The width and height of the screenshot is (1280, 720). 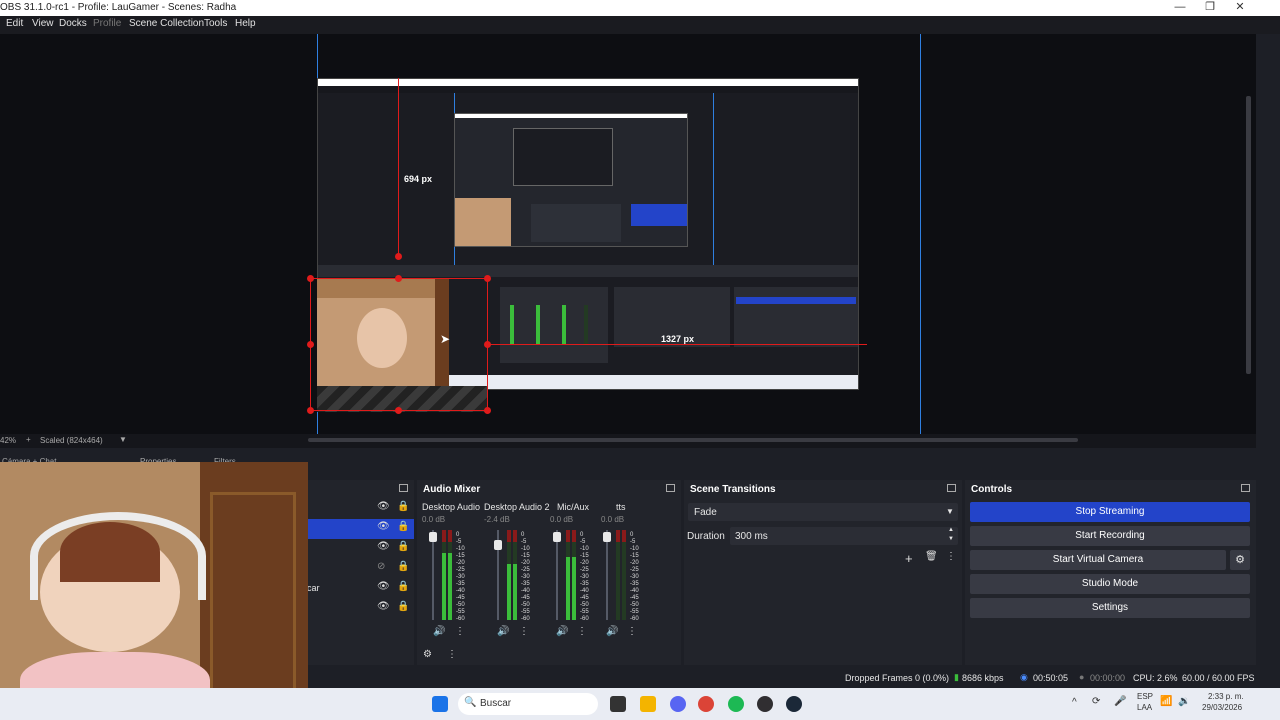 What do you see at coordinates (381, 566) in the screenshot?
I see `eye-hidden-icon: ⊘` at bounding box center [381, 566].